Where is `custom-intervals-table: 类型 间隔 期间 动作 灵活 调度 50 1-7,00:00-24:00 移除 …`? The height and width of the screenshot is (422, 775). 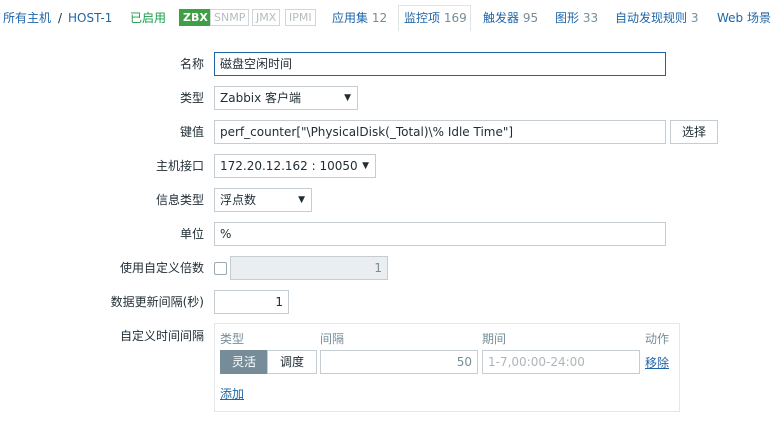
custom-intervals-table: 类型 间隔 期间 动作 灵活 调度 50 1-7,00:00-24:00 移除 … is located at coordinates (447, 367).